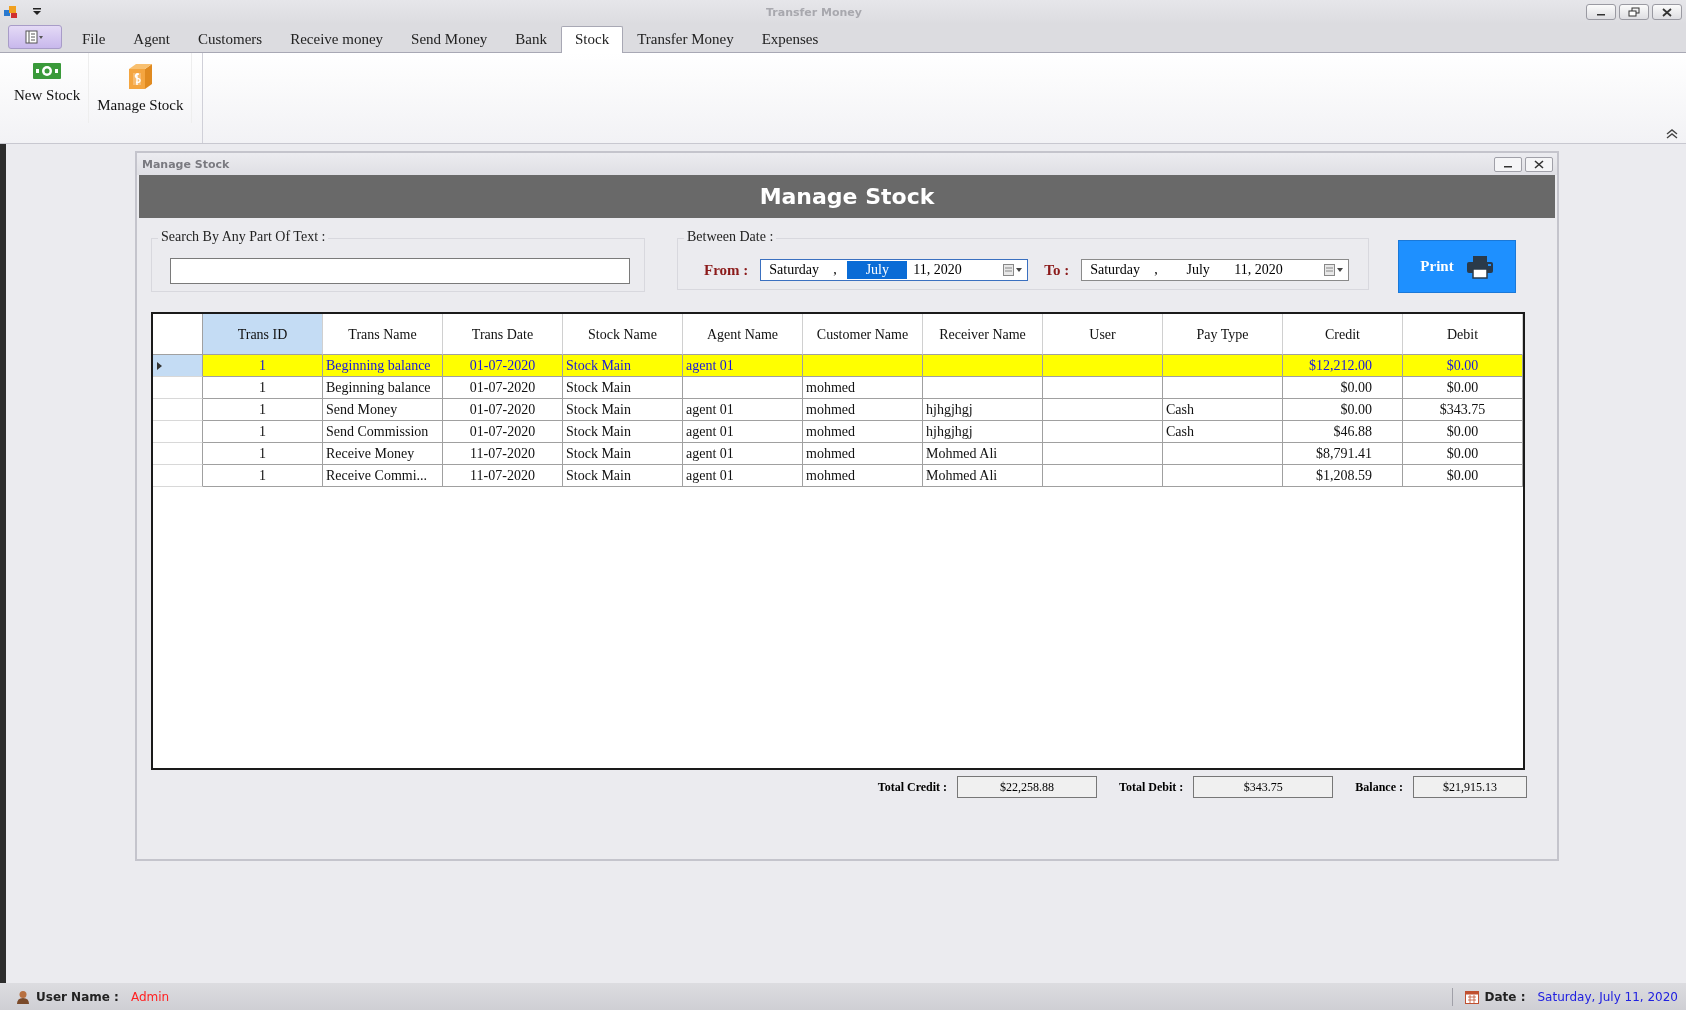 This screenshot has width=1686, height=1010. What do you see at coordinates (1607, 996) in the screenshot?
I see `current-date: Saturday, July 11, 2020` at bounding box center [1607, 996].